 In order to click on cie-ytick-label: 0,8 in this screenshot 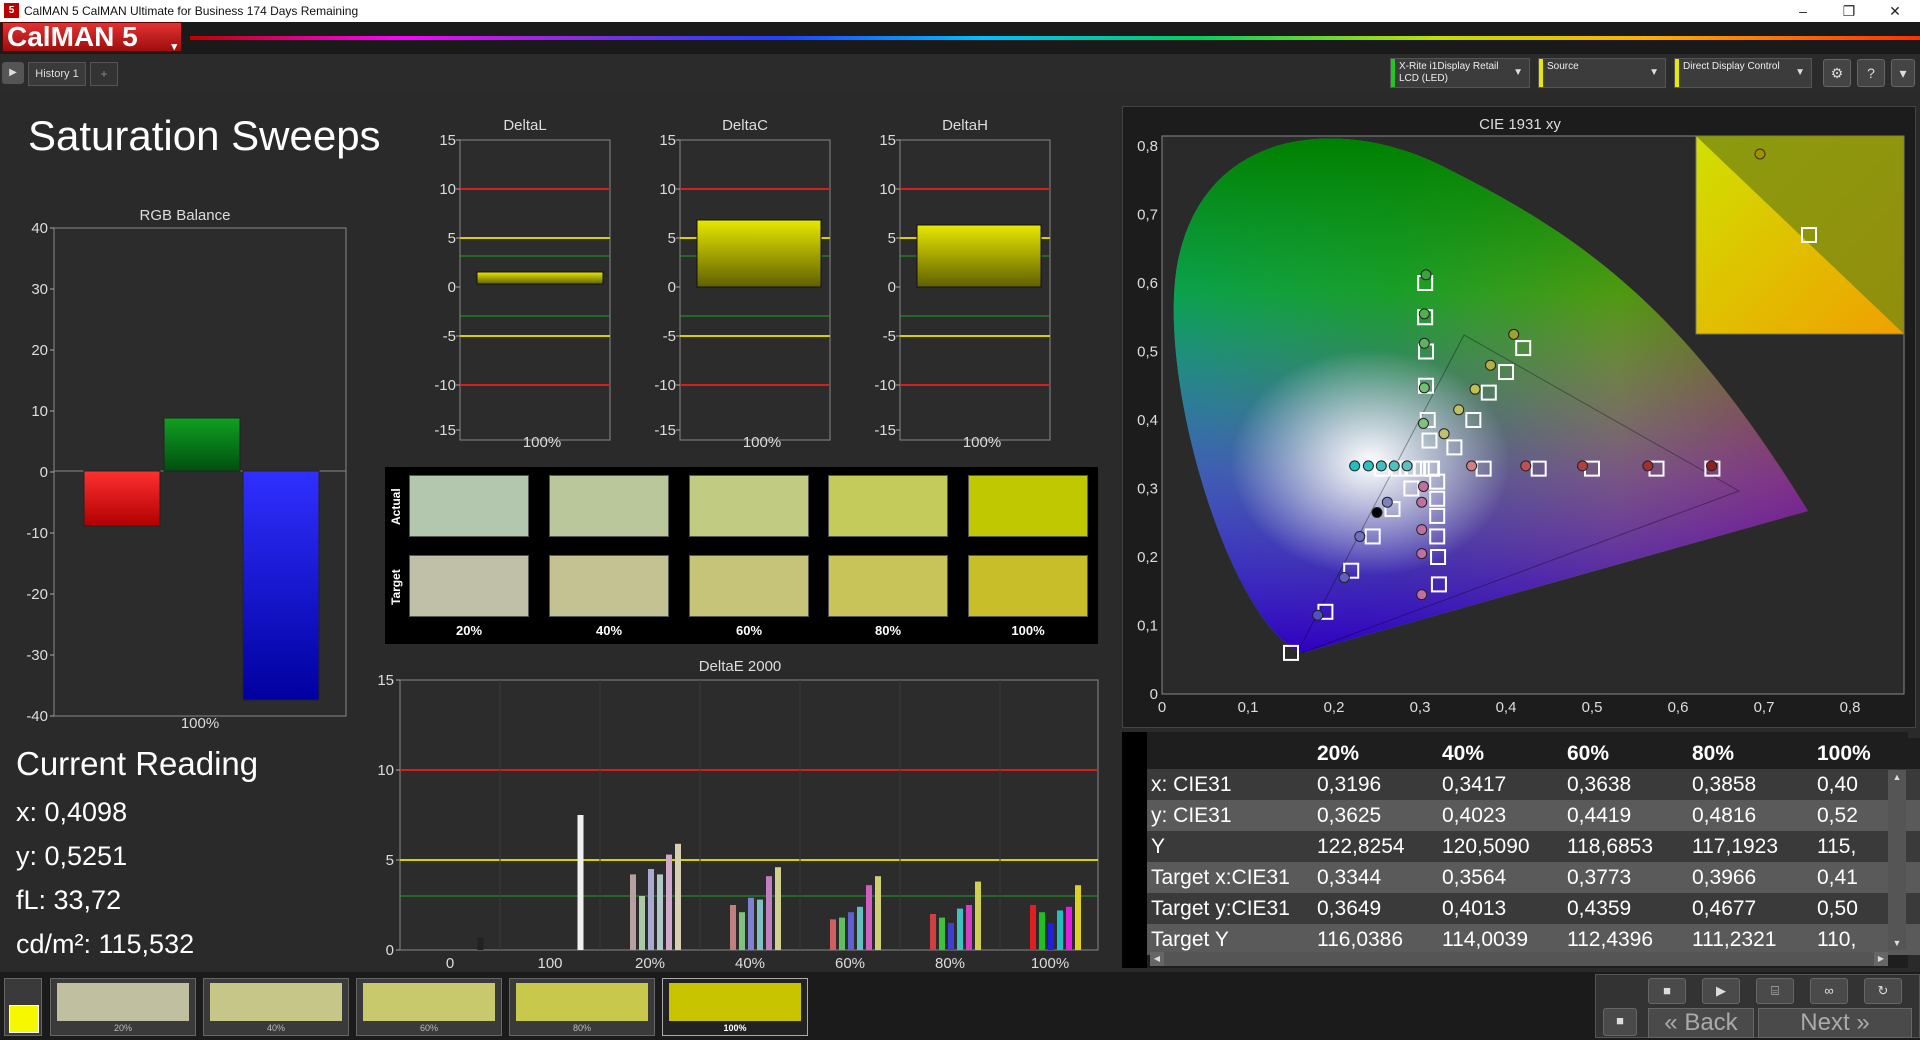, I will do `click(1147, 146)`.